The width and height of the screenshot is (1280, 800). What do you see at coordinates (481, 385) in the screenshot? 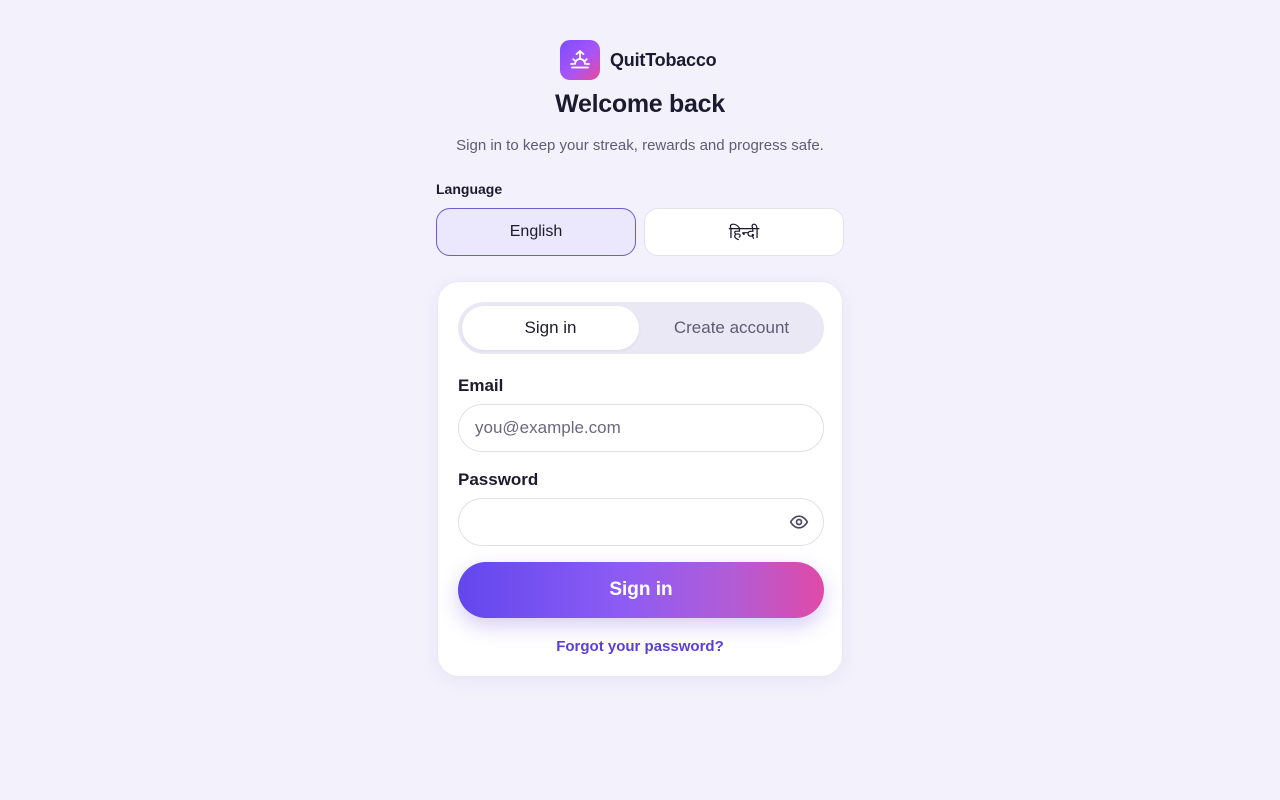
I see `email-label: Email` at bounding box center [481, 385].